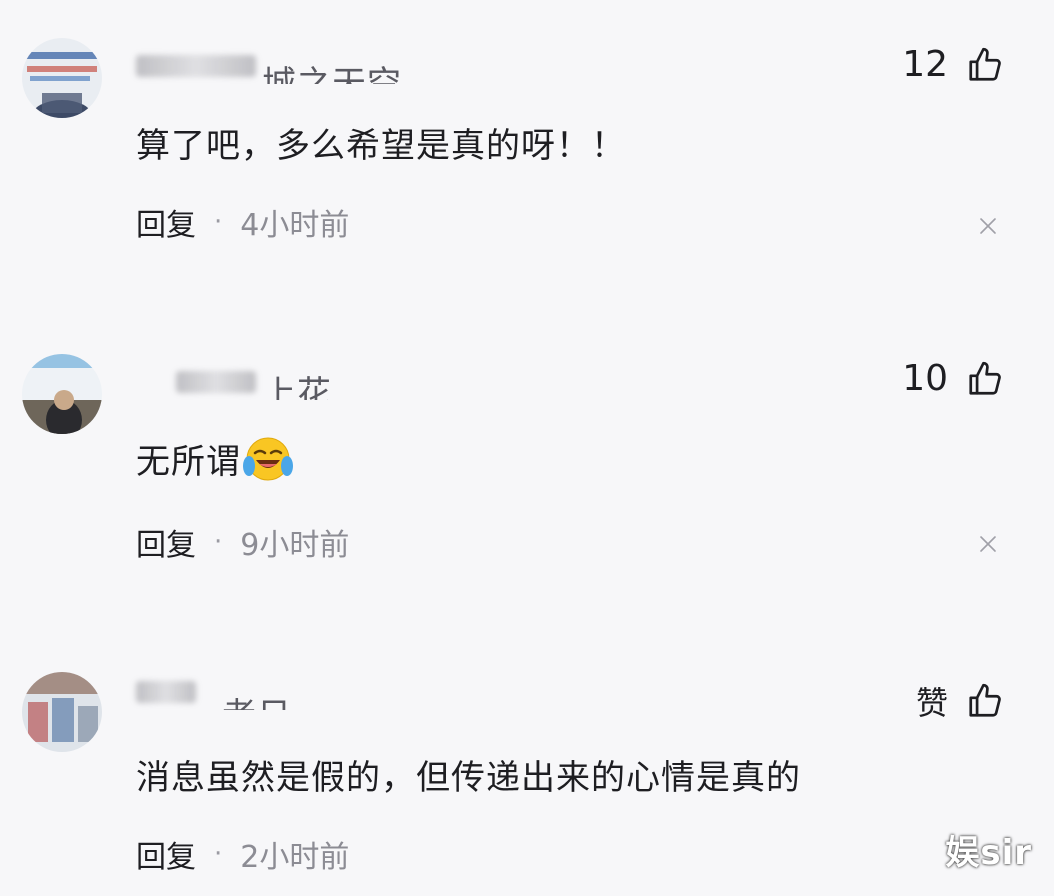 This screenshot has height=896, width=1054. Describe the element at coordinates (295, 857) in the screenshot. I see `timestamp: 2小时前` at that location.